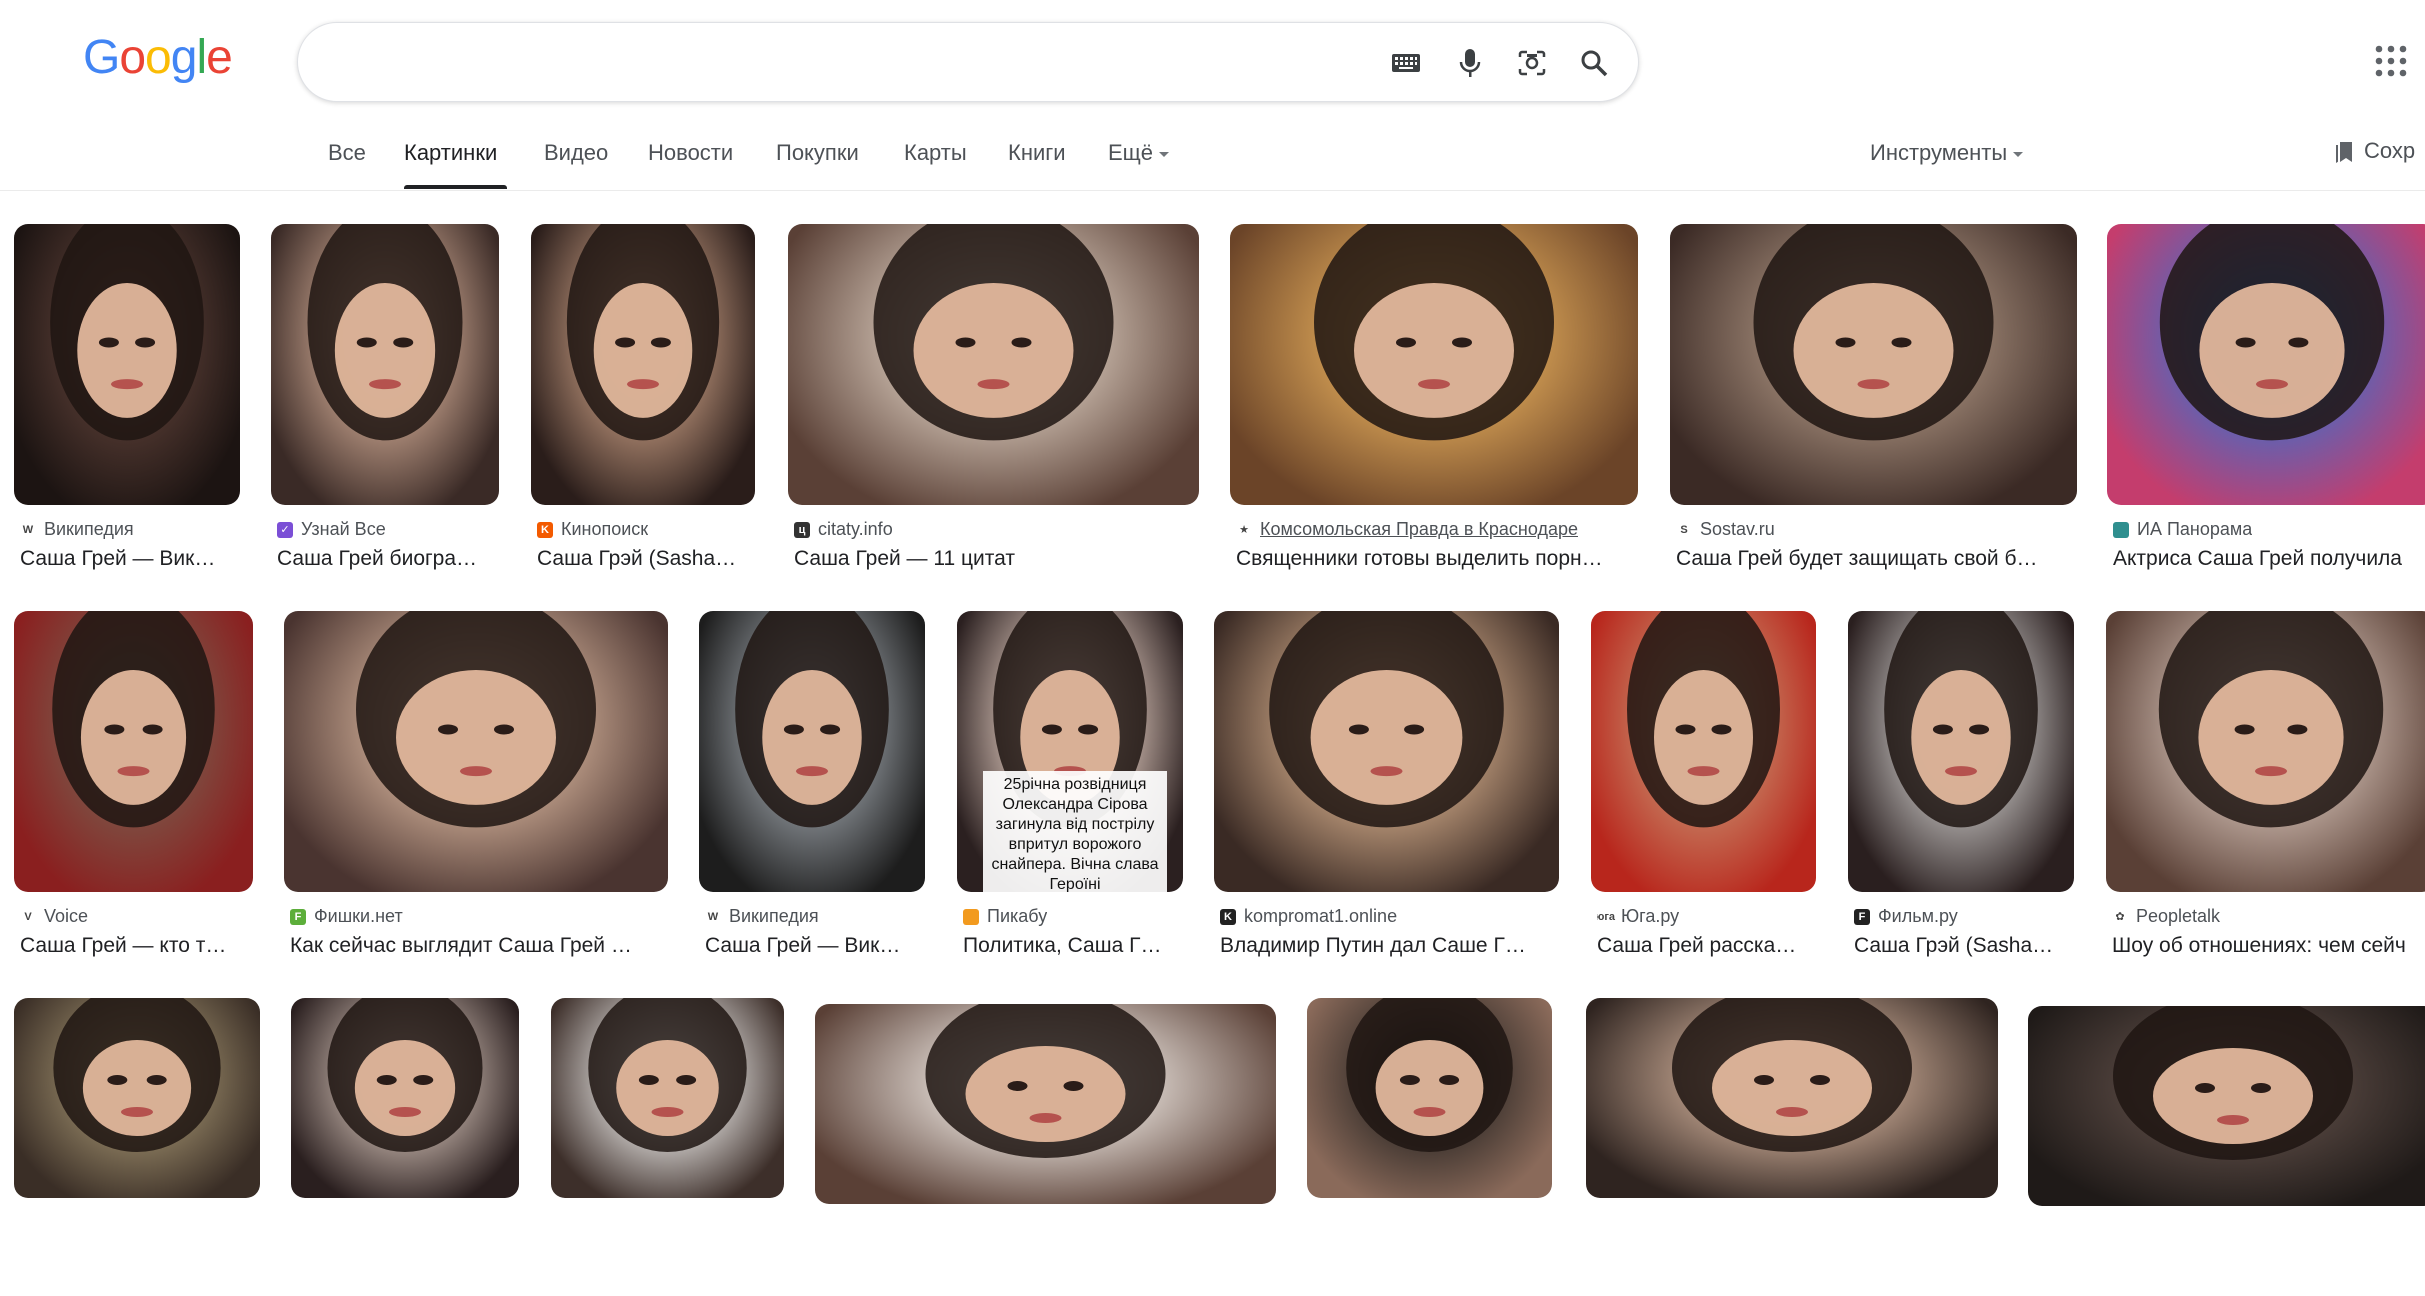 This screenshot has height=1296, width=2425. Describe the element at coordinates (358, 916) in the screenshot. I see `result-source-name: Фишки.нет` at that location.